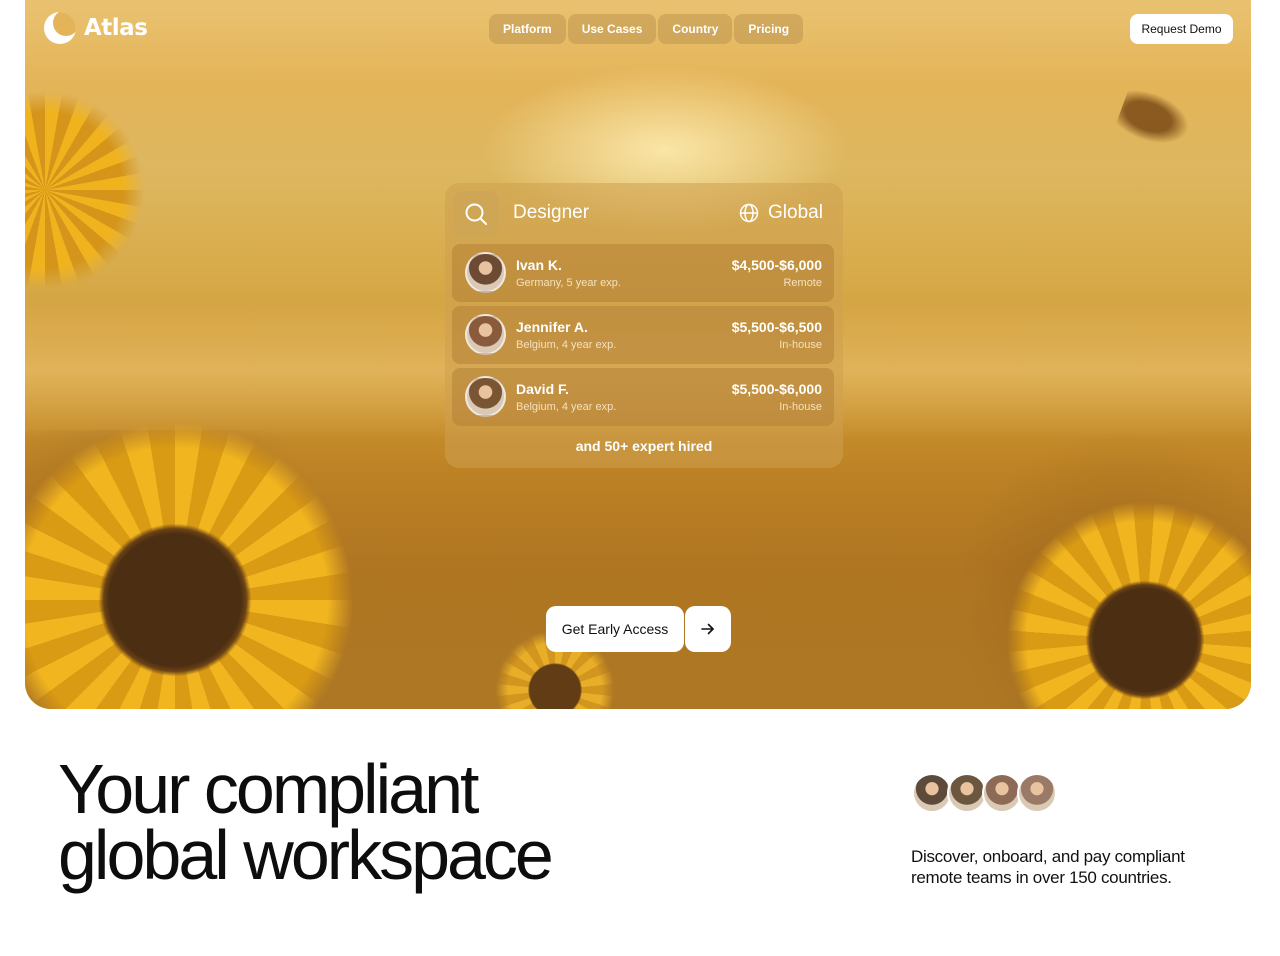 The image size is (1280, 956). I want to click on team-avatars, so click(992, 793).